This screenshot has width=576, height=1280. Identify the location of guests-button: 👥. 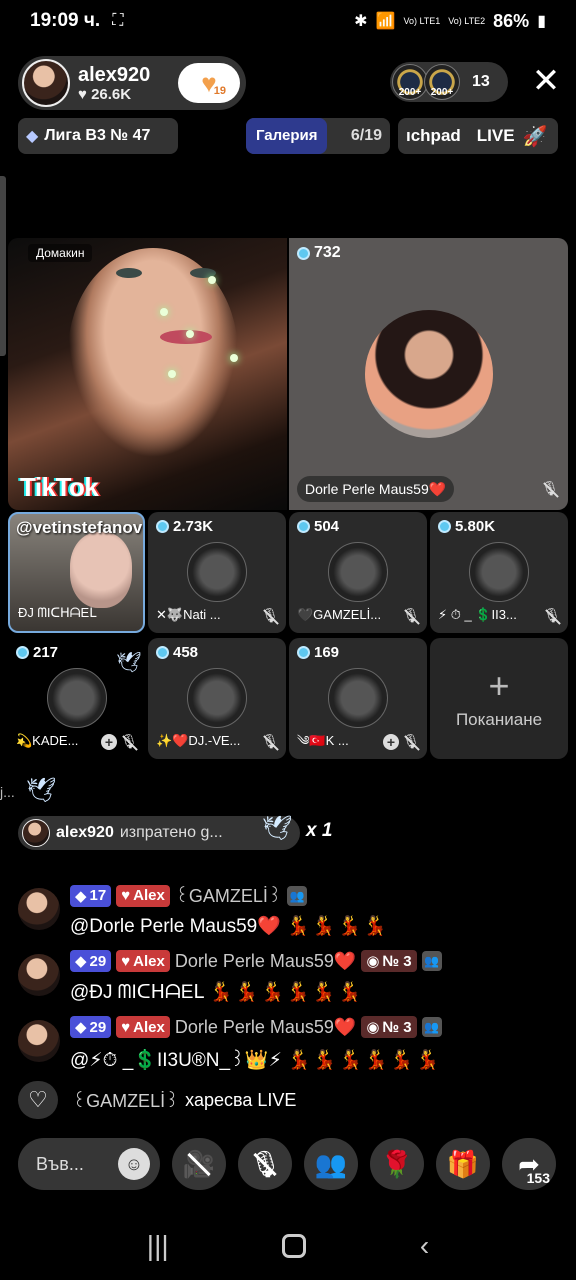
(331, 1164).